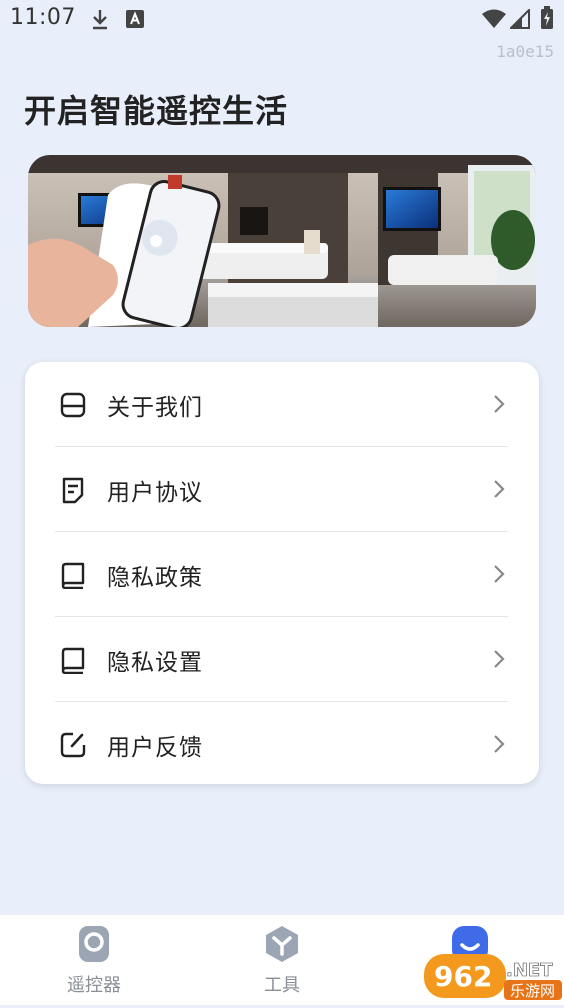 This screenshot has height=1008, width=564. I want to click on watermark-site: 乐游网, so click(532, 991).